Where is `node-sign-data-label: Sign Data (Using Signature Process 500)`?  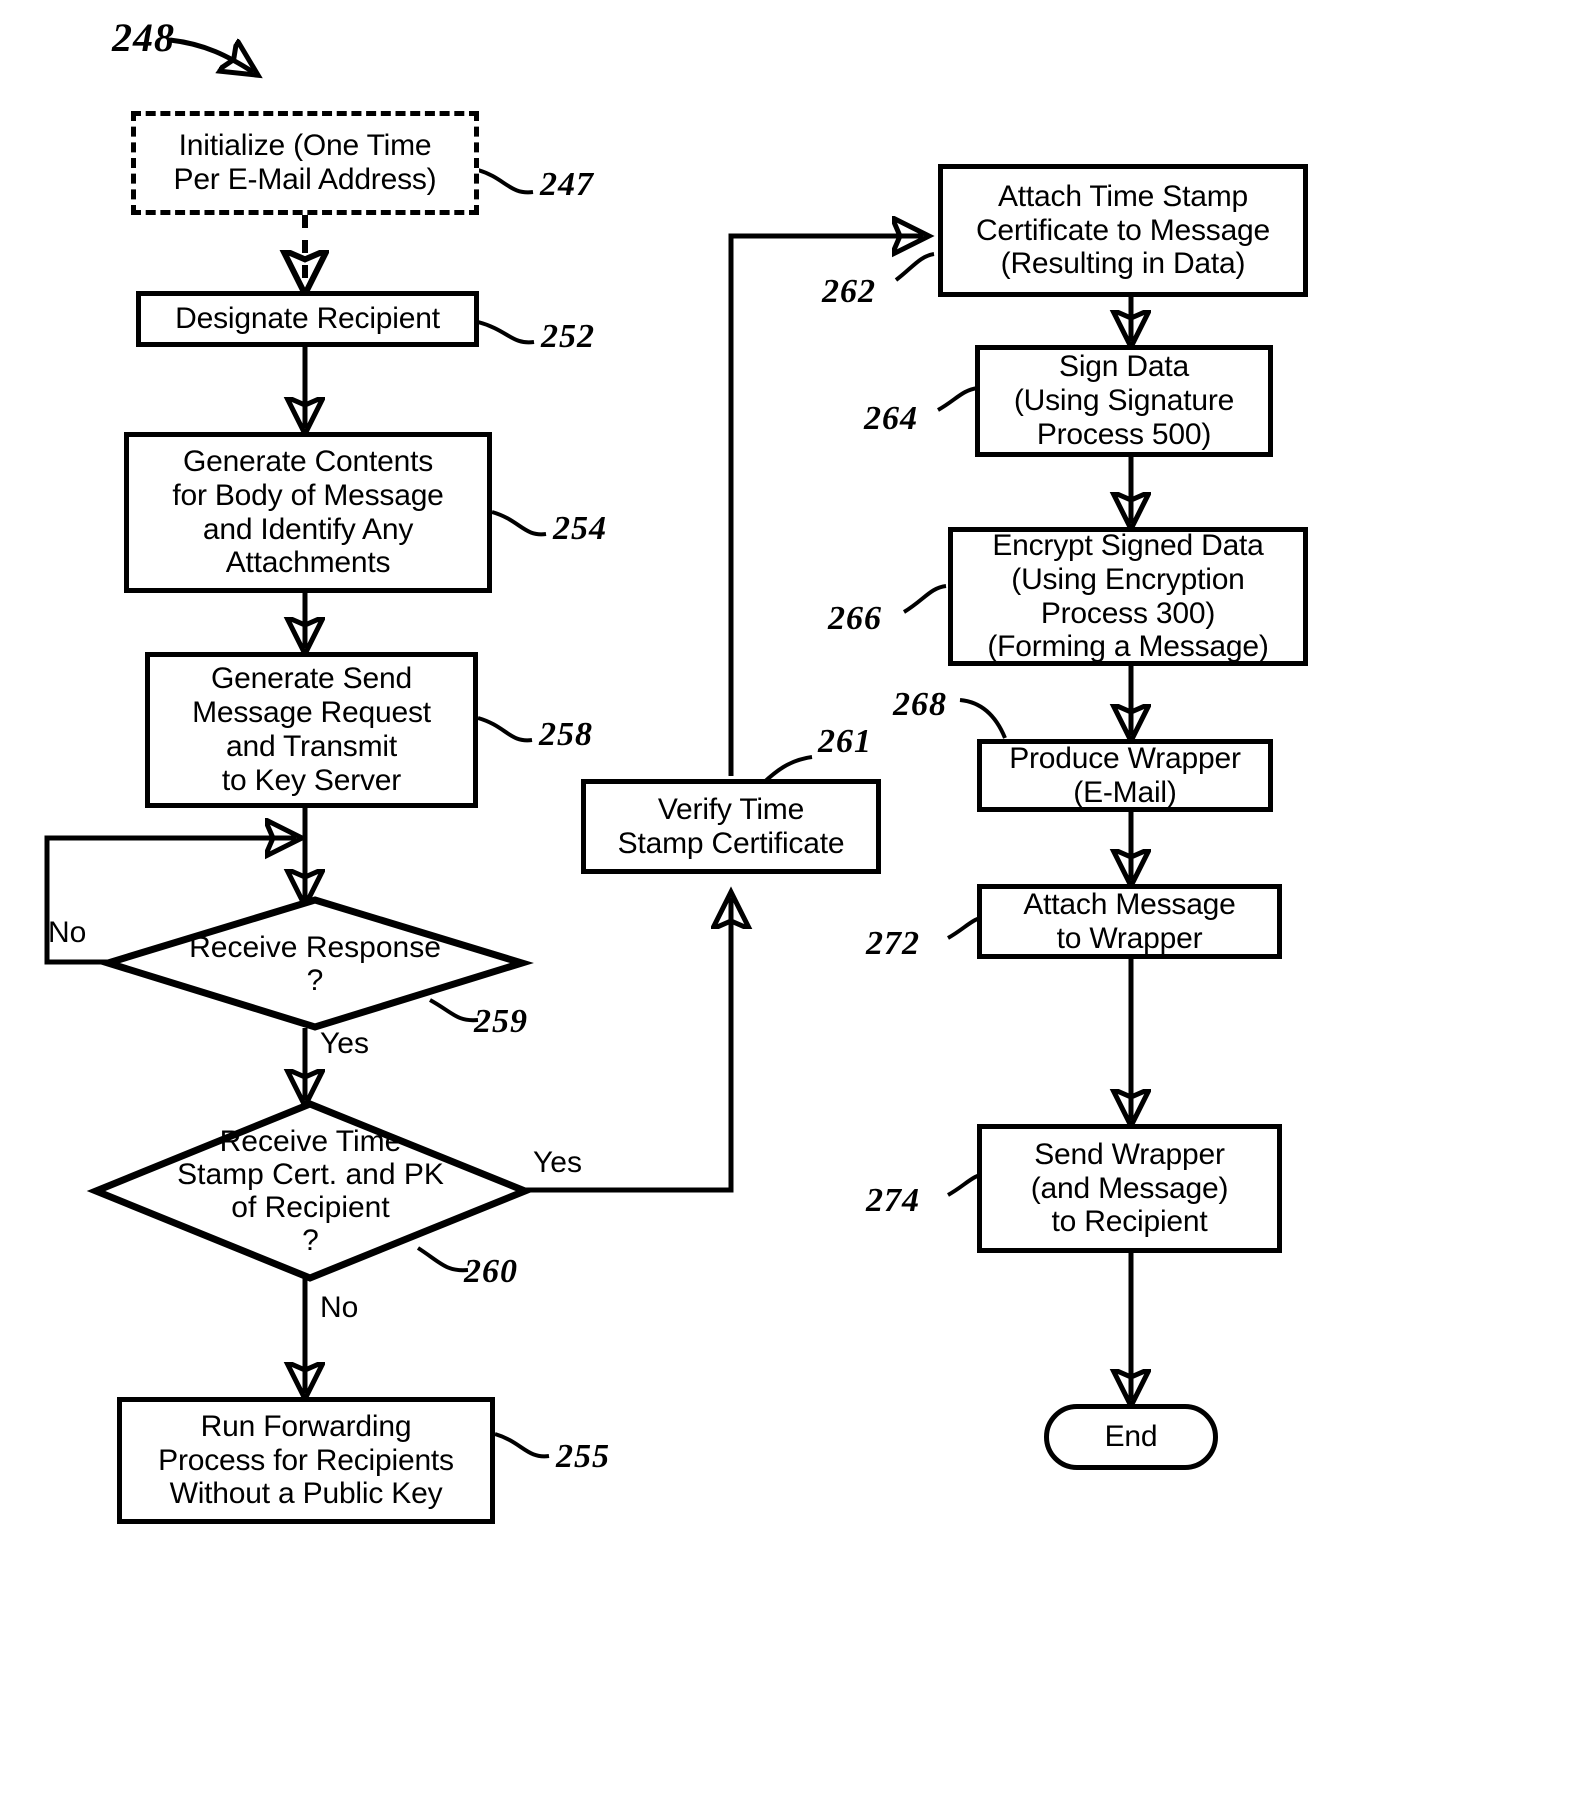 node-sign-data-label: Sign Data (Using Signature Process 500) is located at coordinates (1124, 400).